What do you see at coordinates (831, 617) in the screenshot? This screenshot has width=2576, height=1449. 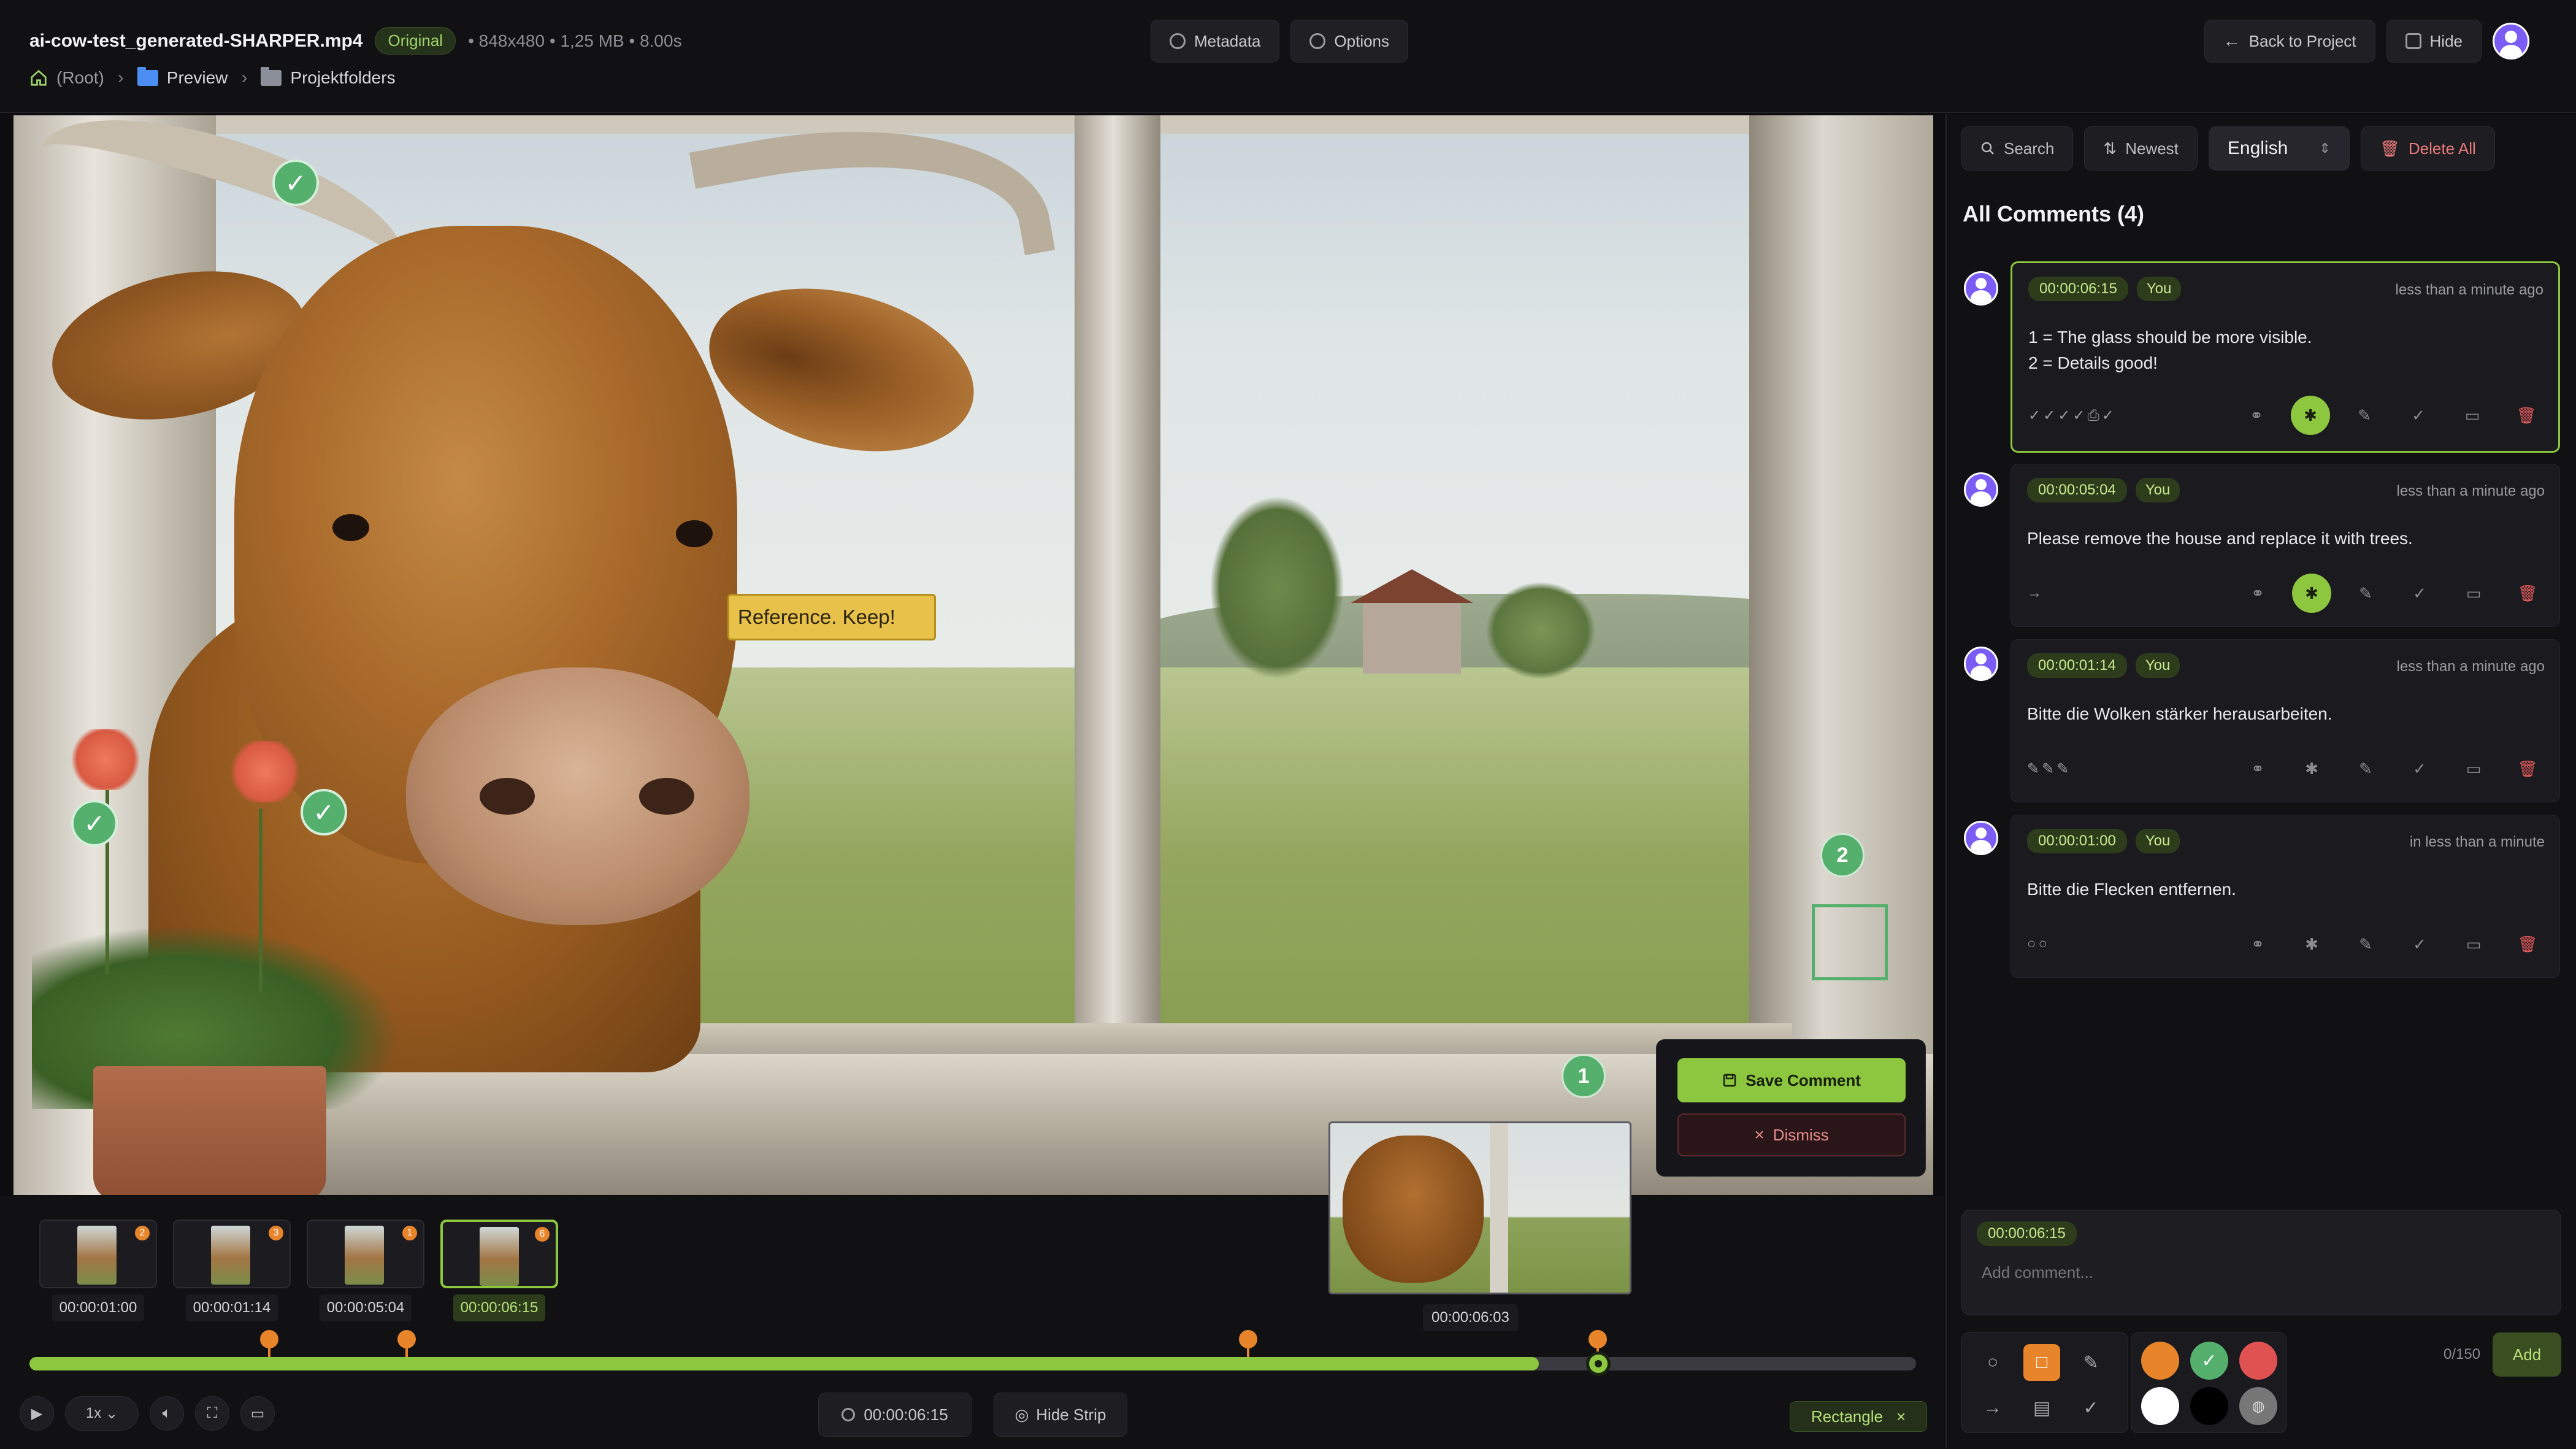 I see `reference-text-annotation: Reference. Keep!` at bounding box center [831, 617].